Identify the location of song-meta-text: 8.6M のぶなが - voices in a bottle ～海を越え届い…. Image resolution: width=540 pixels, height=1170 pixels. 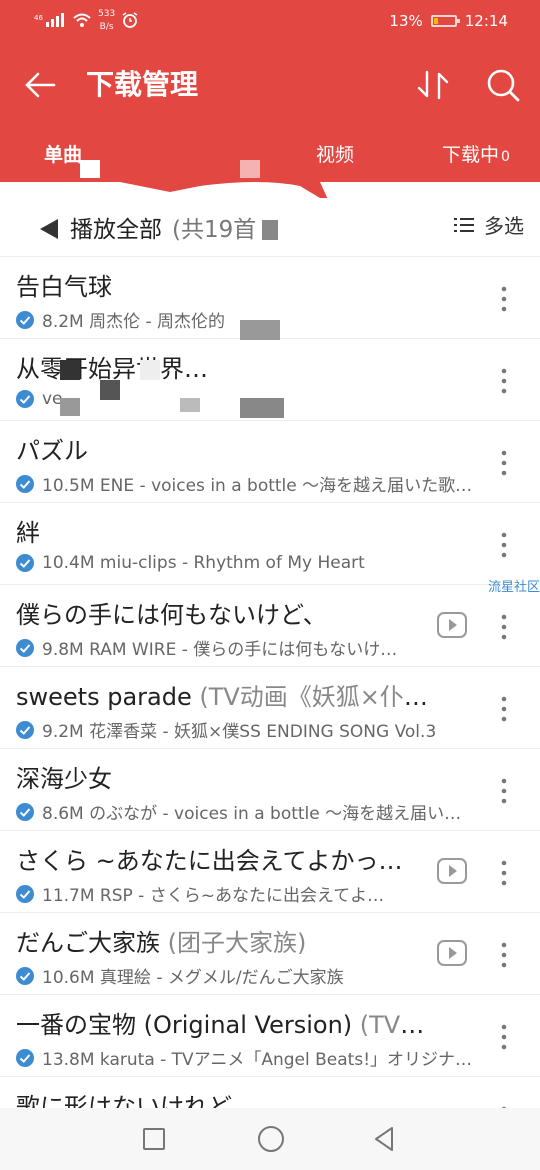
(252, 814).